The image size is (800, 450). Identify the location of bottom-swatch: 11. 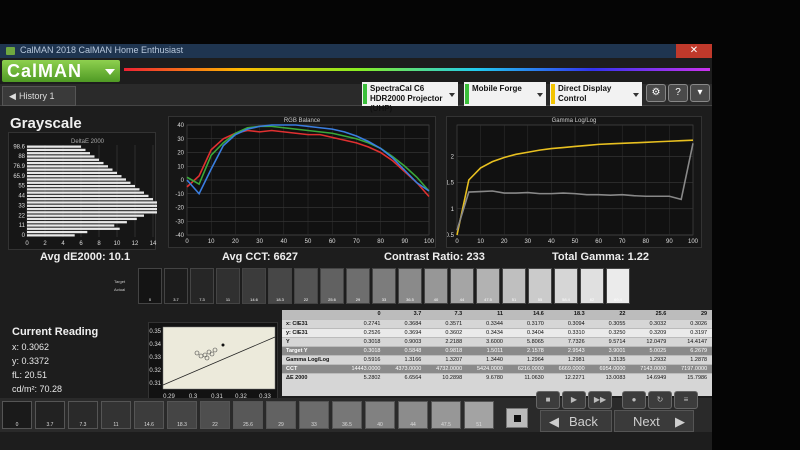
(116, 415).